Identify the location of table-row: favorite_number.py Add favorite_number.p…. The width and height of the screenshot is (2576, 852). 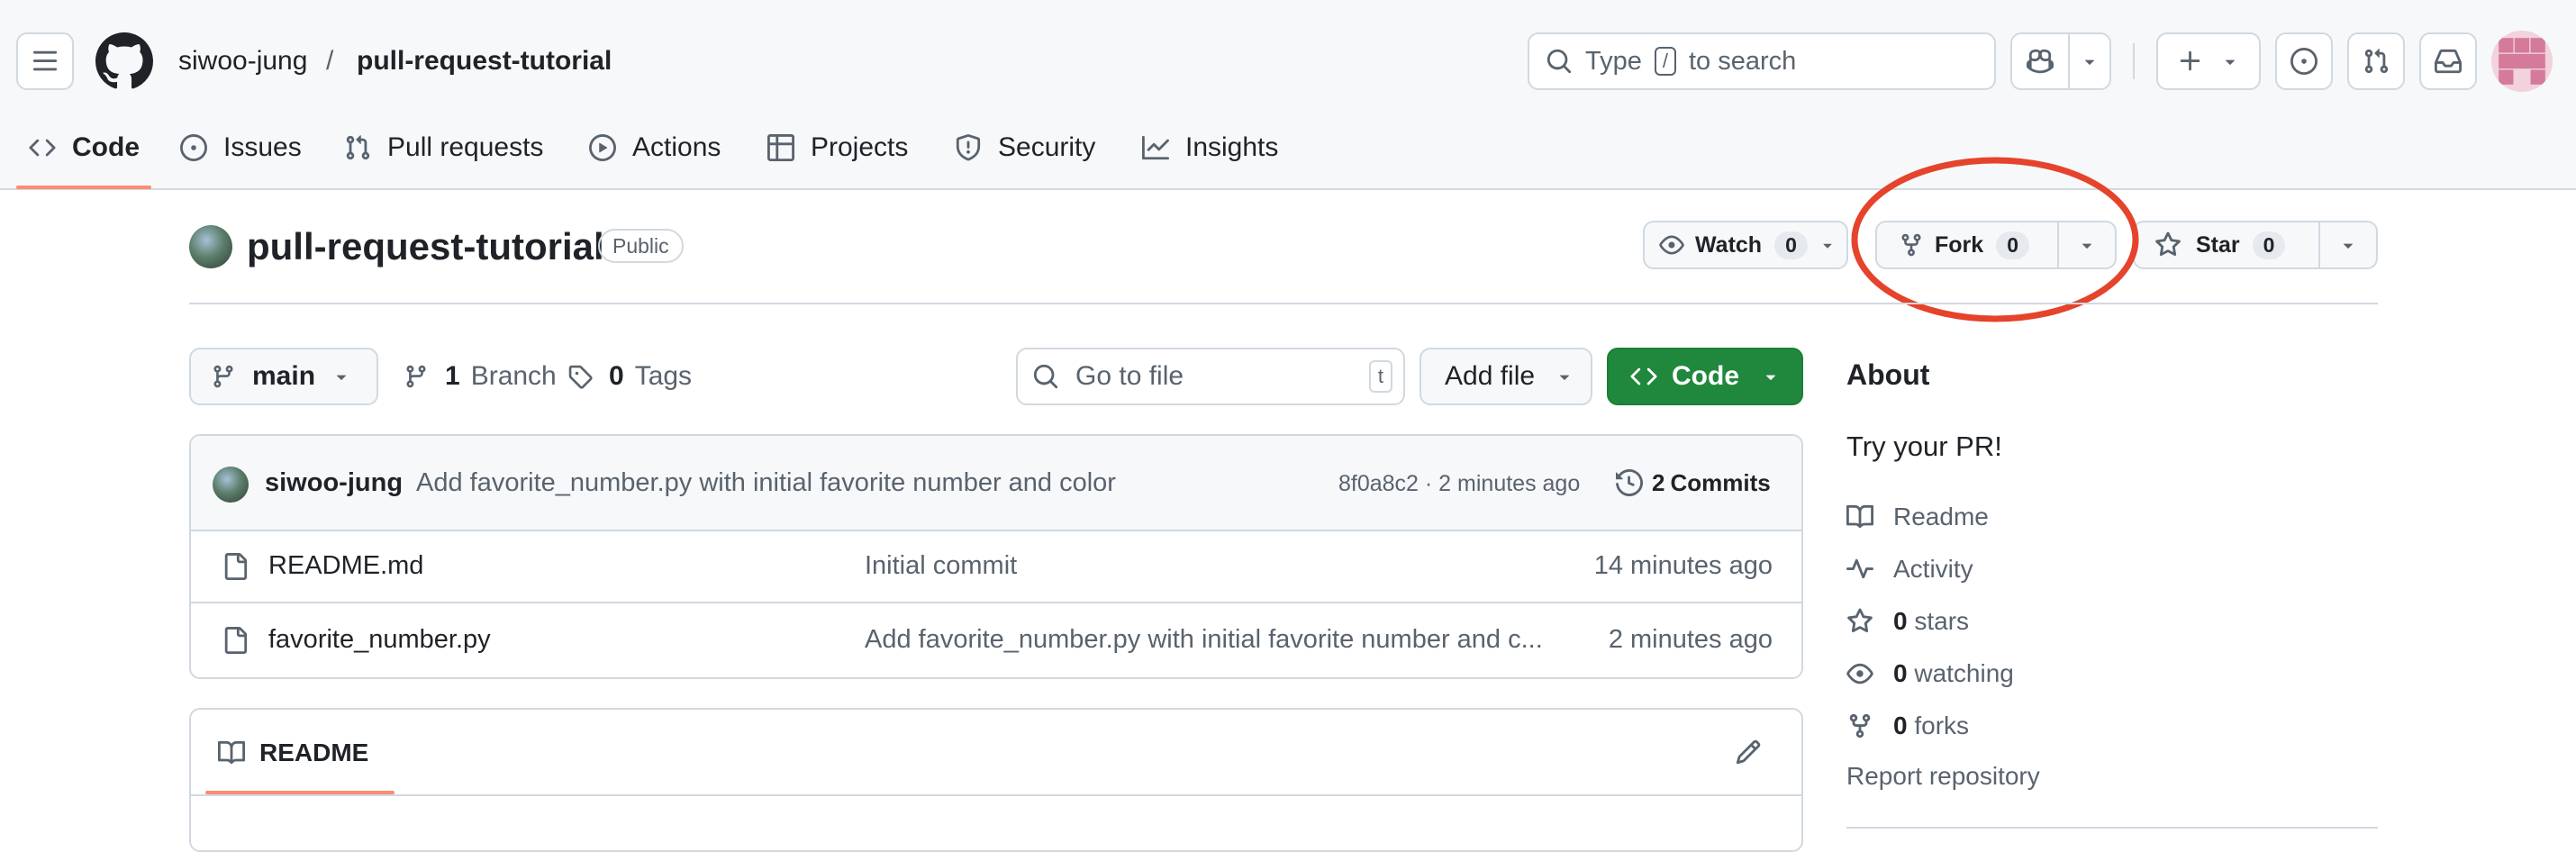
(996, 641).